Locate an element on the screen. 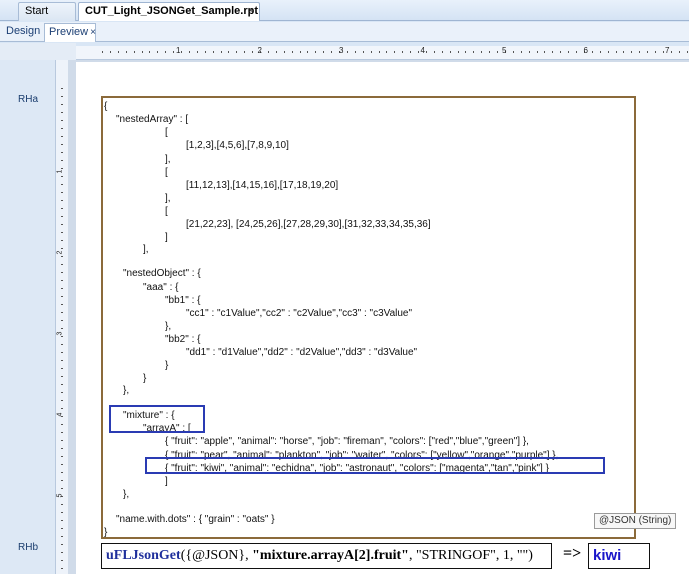 This screenshot has width=689, height=574. section-label-report-header: RHa is located at coordinates (28, 99).